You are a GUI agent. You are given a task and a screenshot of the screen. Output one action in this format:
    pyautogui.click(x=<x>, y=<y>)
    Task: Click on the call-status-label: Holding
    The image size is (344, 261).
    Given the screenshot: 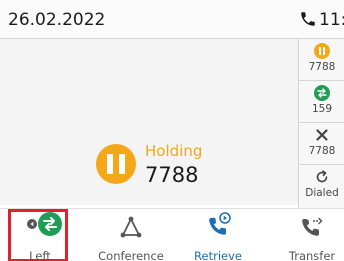 What is the action you would take?
    pyautogui.click(x=174, y=151)
    